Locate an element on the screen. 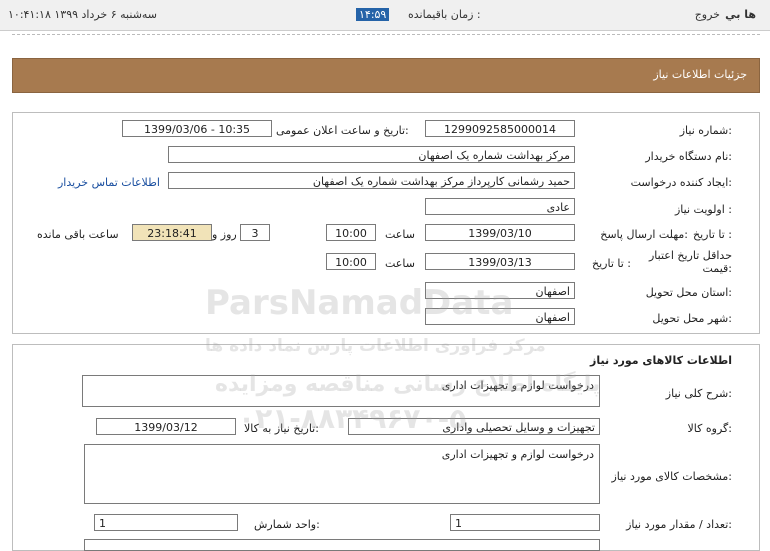  qty-label: تعداد / مقدار مورد نیاز: is located at coordinates (679, 524).